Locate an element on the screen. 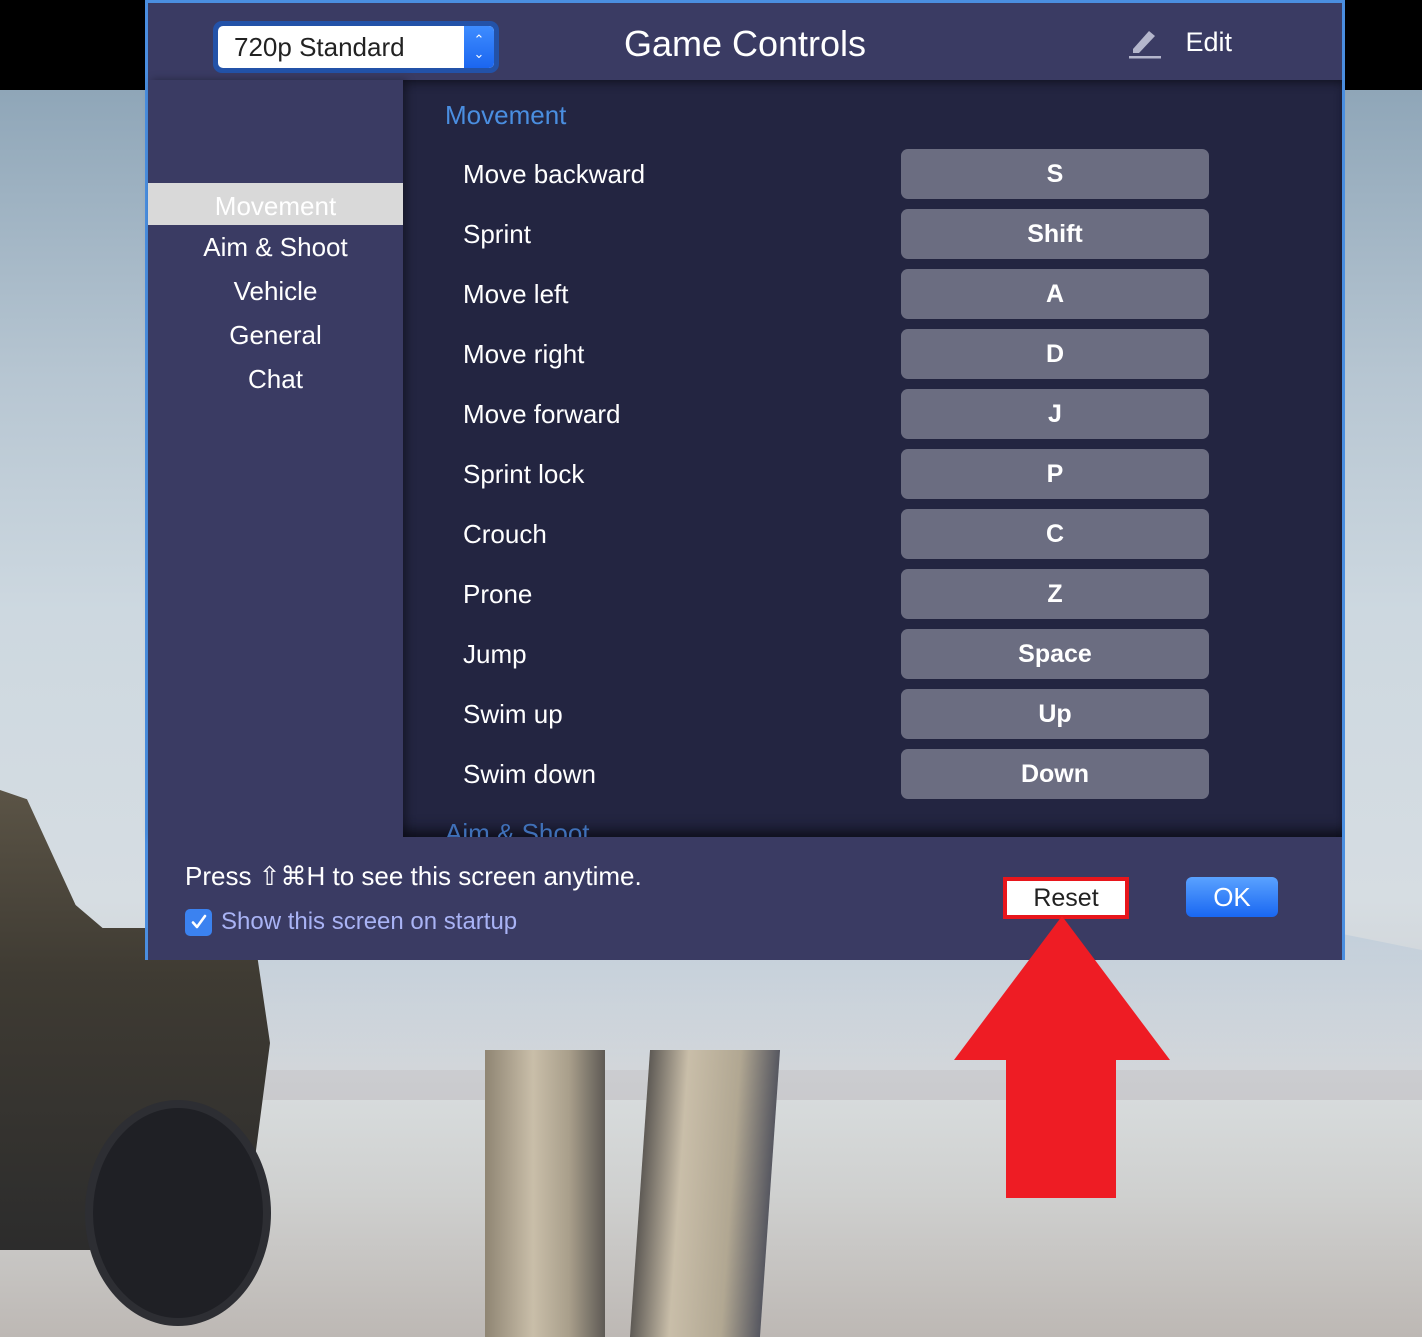 The image size is (1422, 1337). pencil-icon is located at coordinates (1145, 45).